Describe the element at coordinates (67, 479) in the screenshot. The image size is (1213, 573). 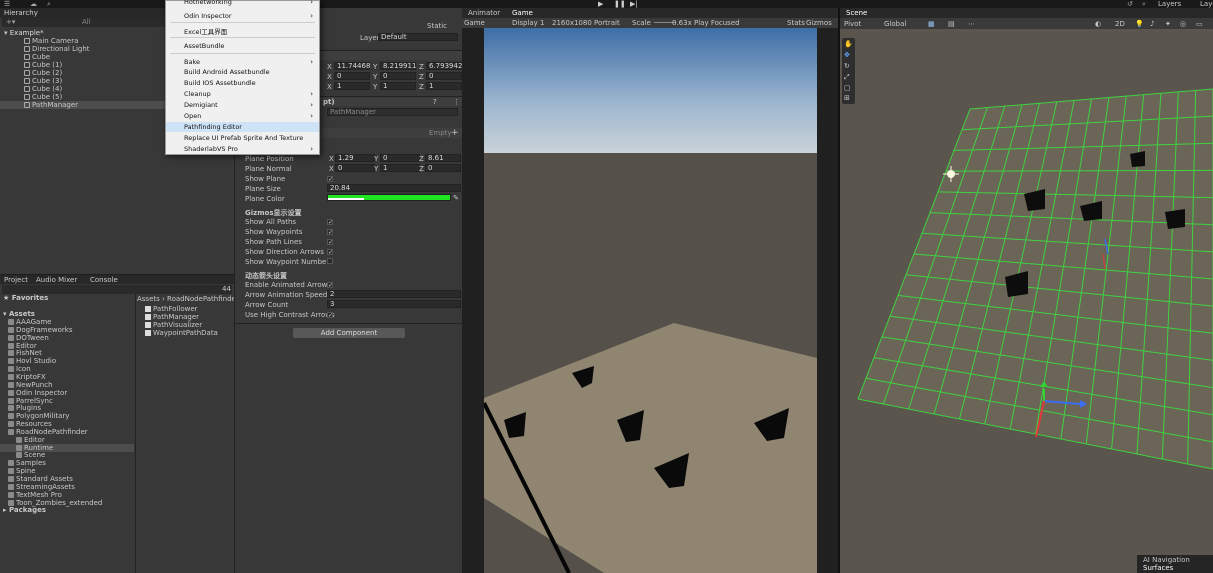
I see `project-folder: Standard Assets` at that location.